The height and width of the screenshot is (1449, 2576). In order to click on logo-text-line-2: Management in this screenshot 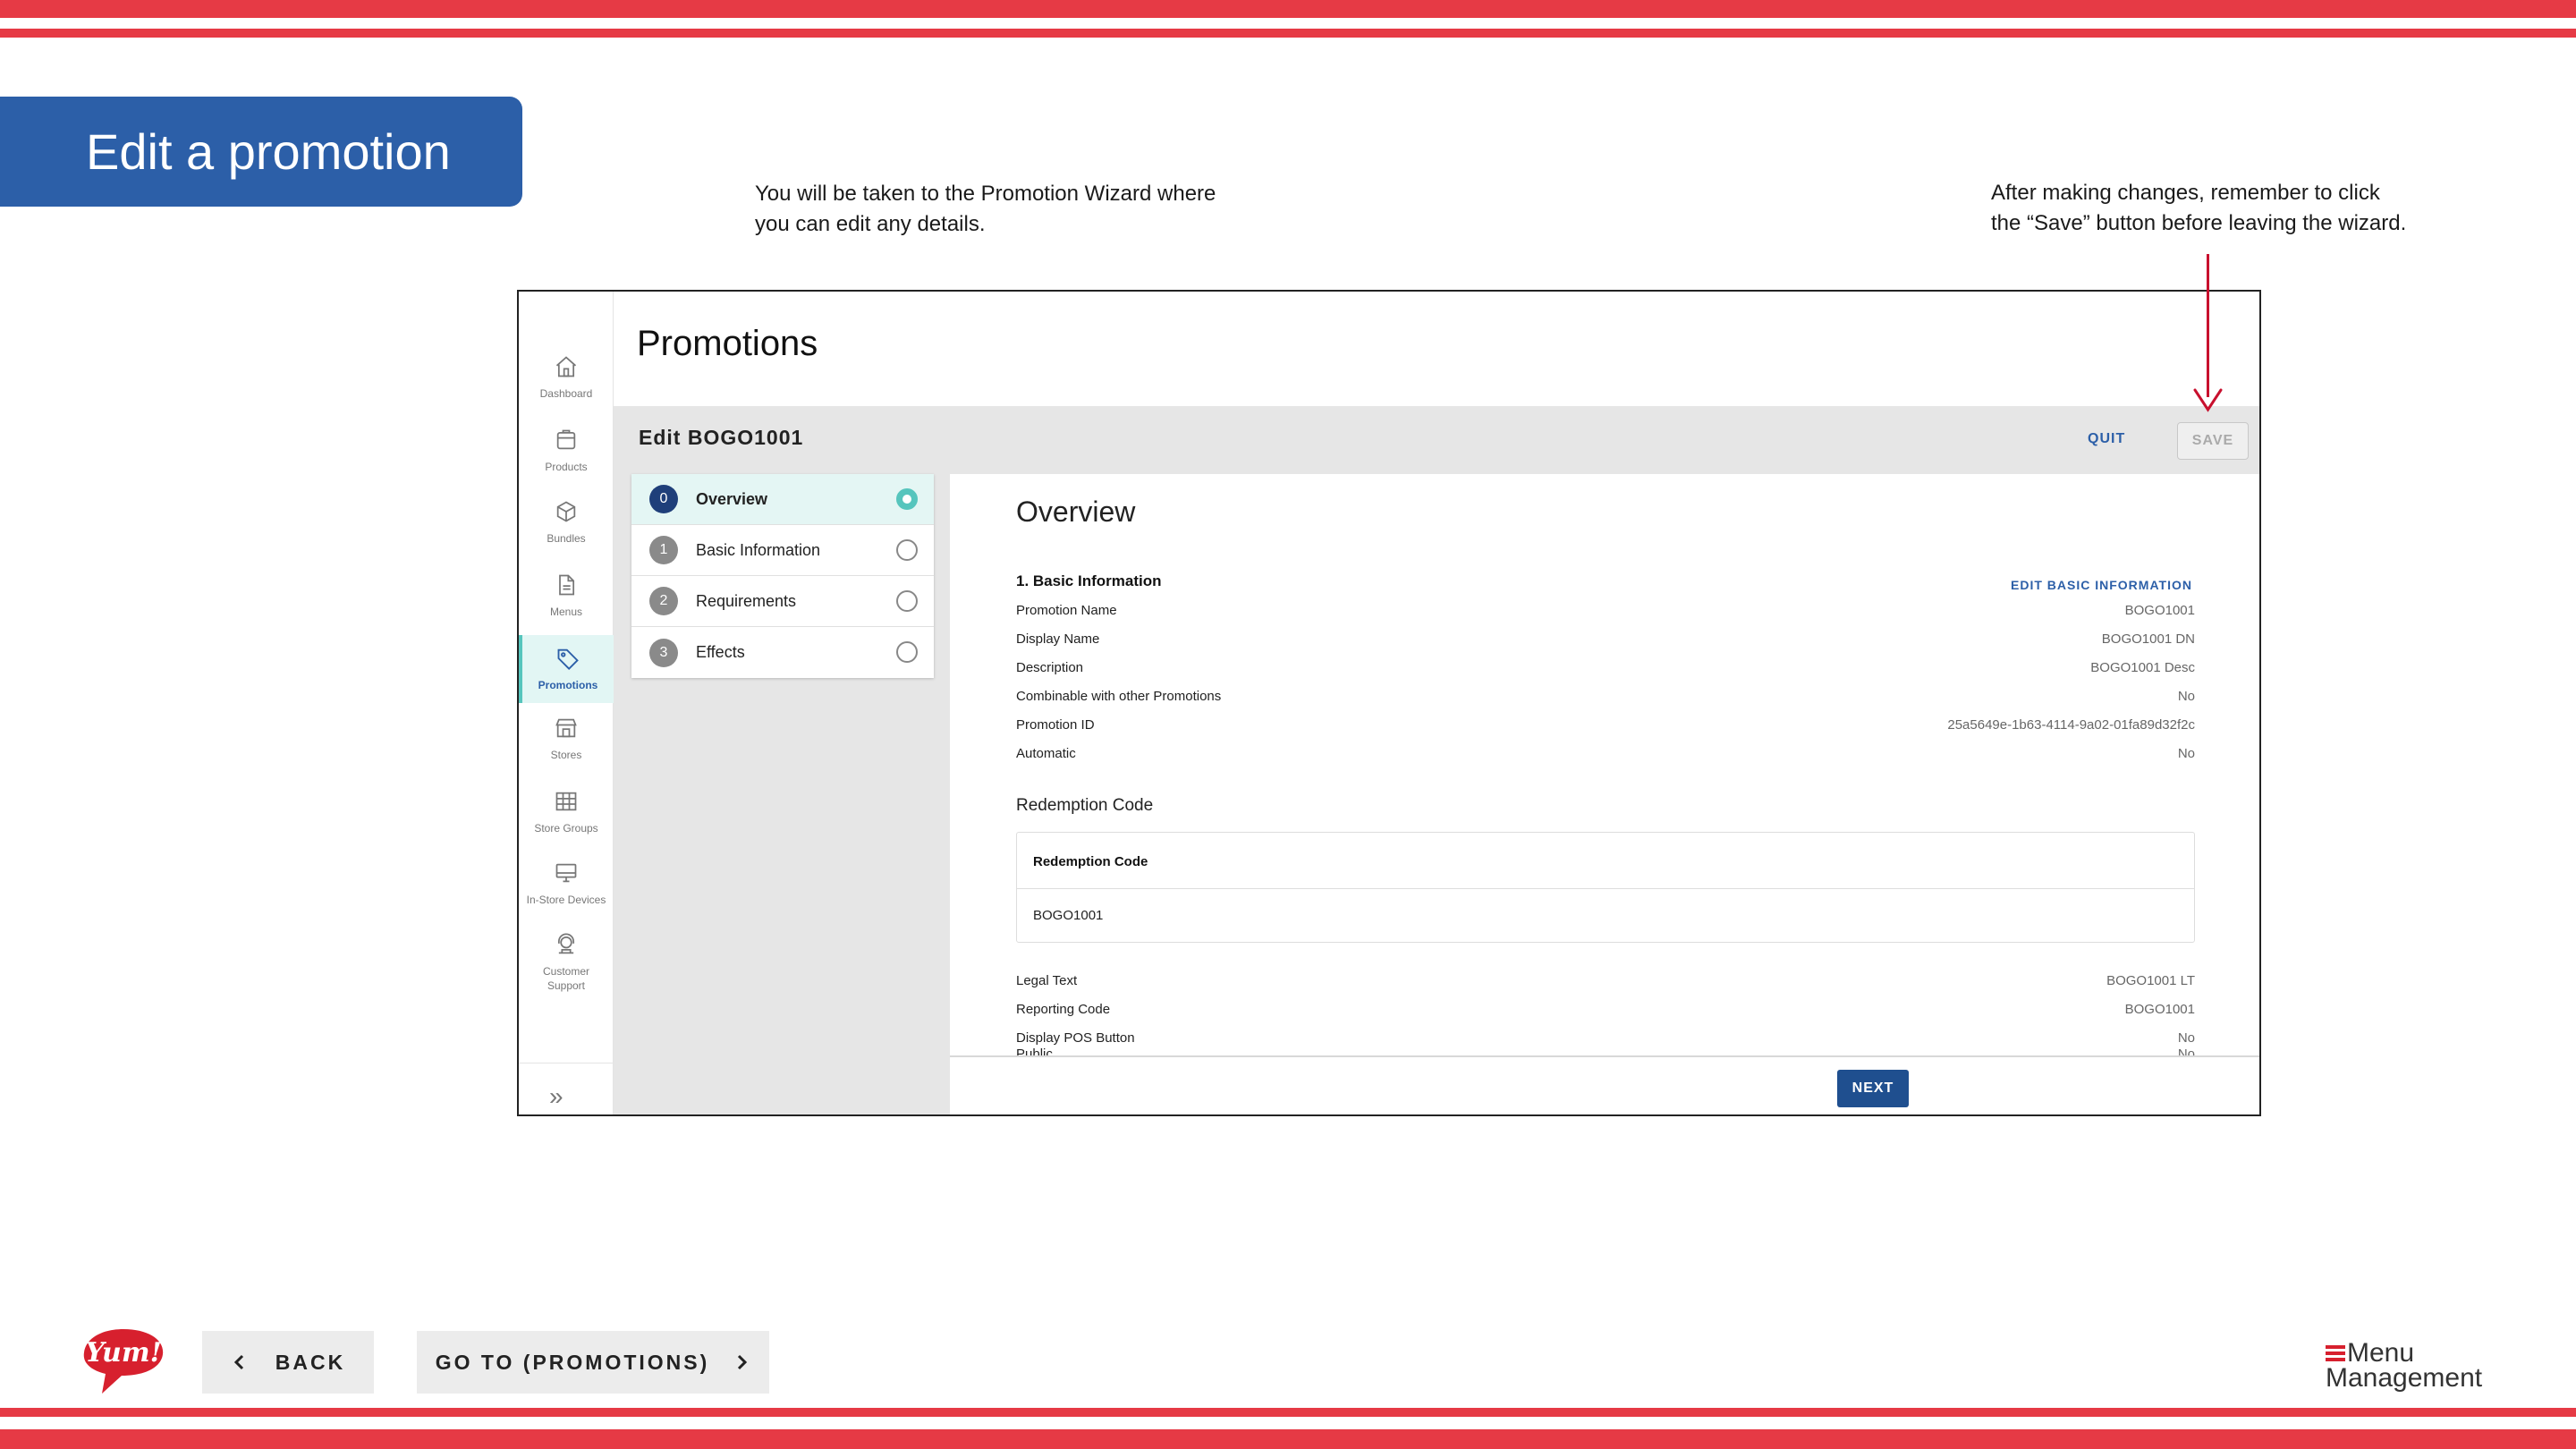, I will do `click(2404, 1378)`.